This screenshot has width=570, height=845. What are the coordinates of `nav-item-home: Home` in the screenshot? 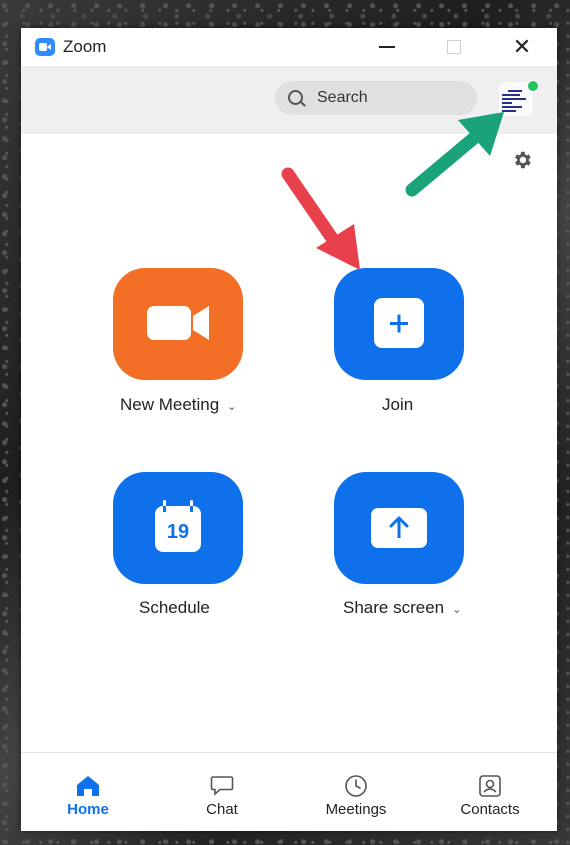 It's located at (88, 792).